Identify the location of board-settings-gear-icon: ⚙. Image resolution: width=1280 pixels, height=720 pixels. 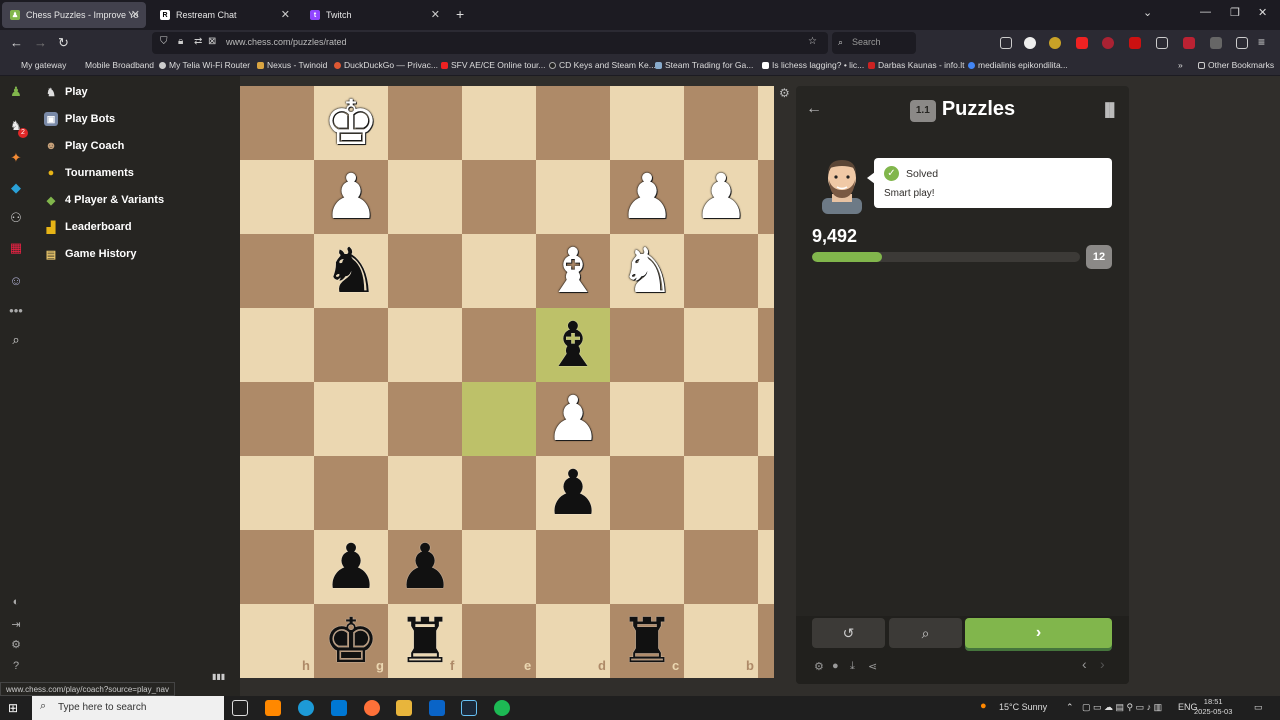
(784, 93).